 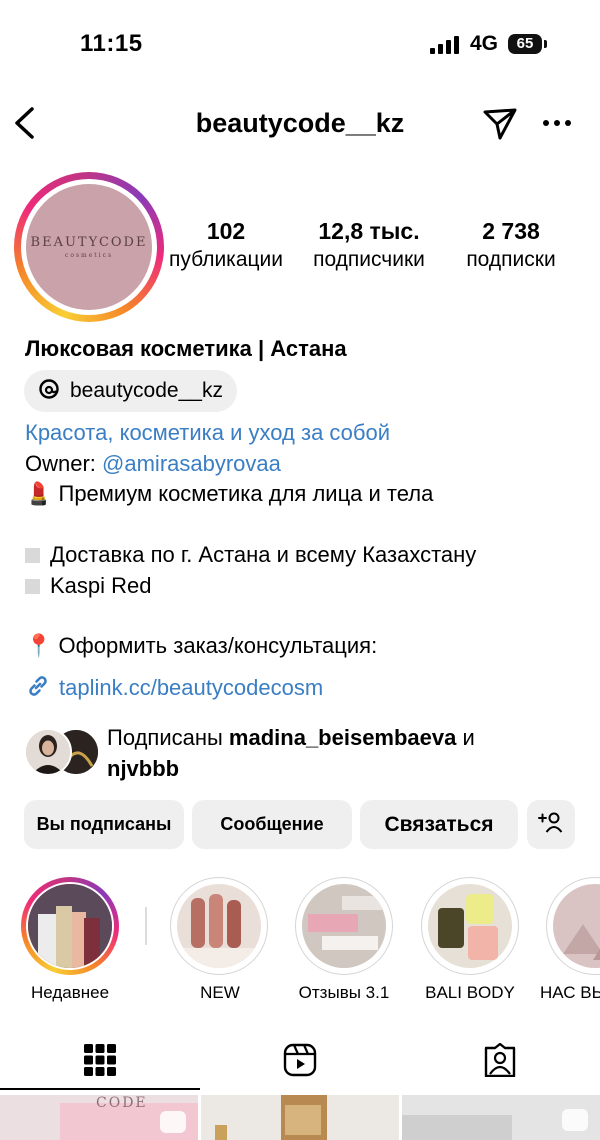 I want to click on highlight-label-about: НАС ВЫ, so click(x=570, y=992).